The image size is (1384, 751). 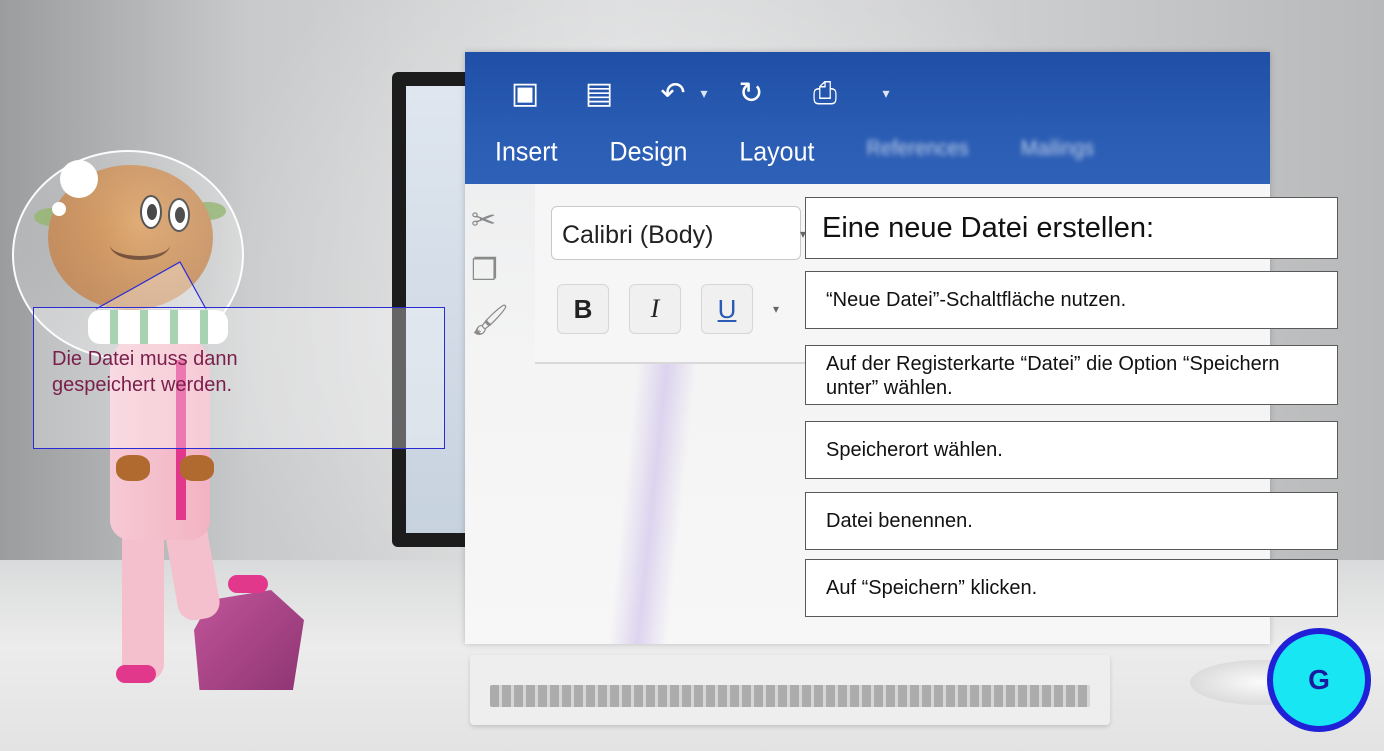 I want to click on clipboard-tools: ✂ ❐ 🖌, so click(x=490, y=271).